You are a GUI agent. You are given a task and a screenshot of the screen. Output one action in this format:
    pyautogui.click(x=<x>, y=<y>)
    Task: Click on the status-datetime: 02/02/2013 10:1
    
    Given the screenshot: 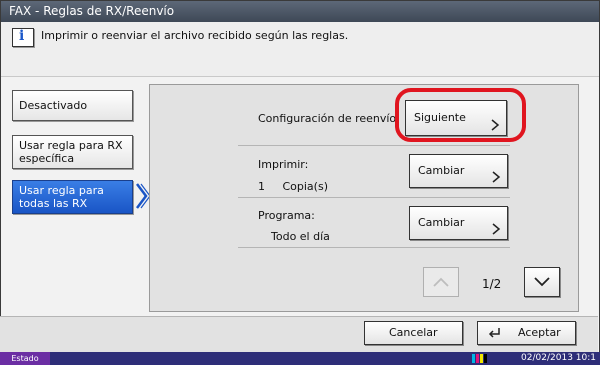 What is the action you would take?
    pyautogui.click(x=558, y=358)
    